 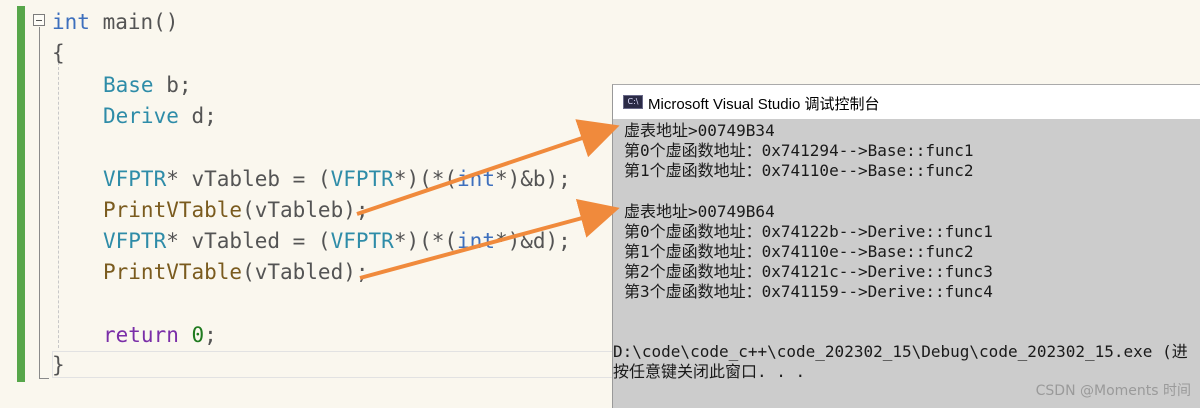 I want to click on code-line-print-d: PrintVTable(vTabled);, so click(x=236, y=272).